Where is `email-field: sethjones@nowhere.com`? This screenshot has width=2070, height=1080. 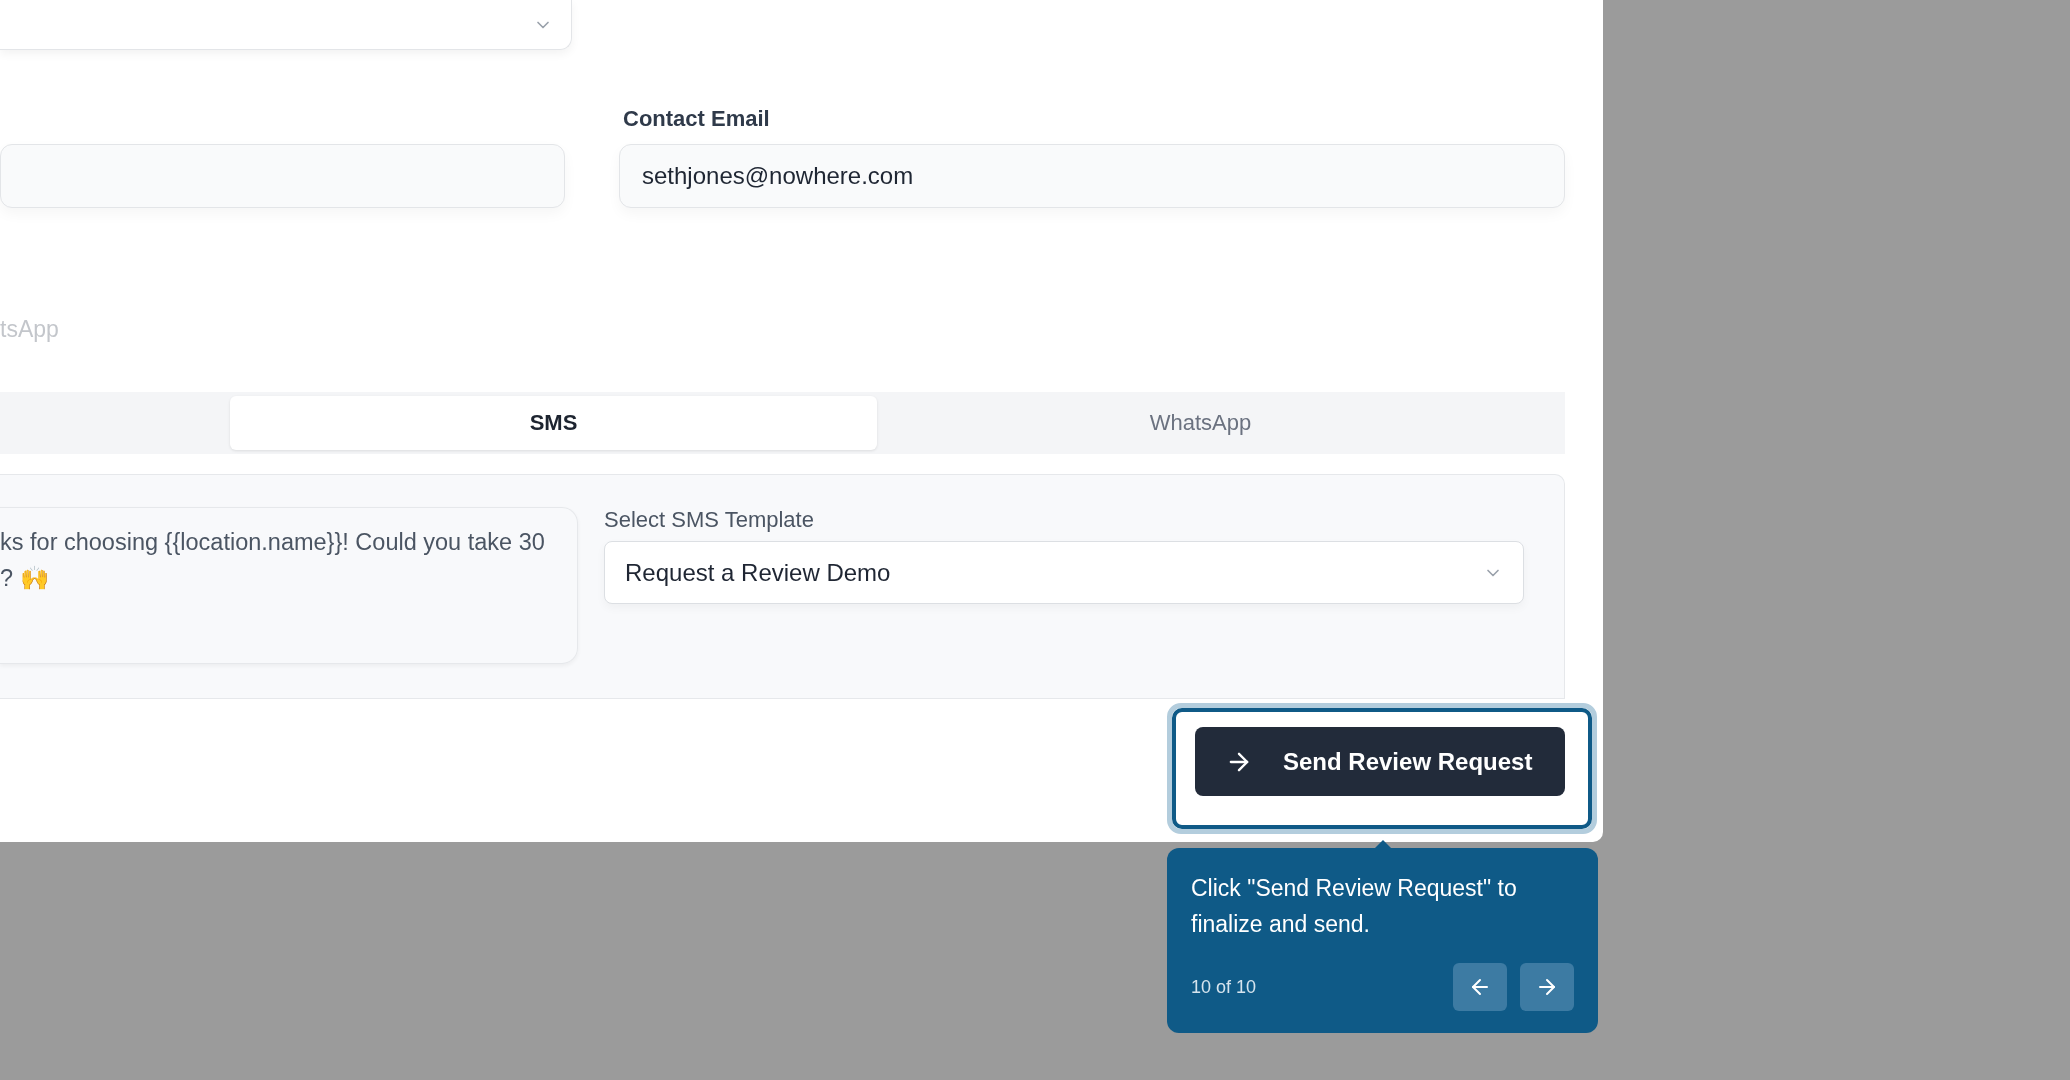
email-field: sethjones@nowhere.com is located at coordinates (1092, 176).